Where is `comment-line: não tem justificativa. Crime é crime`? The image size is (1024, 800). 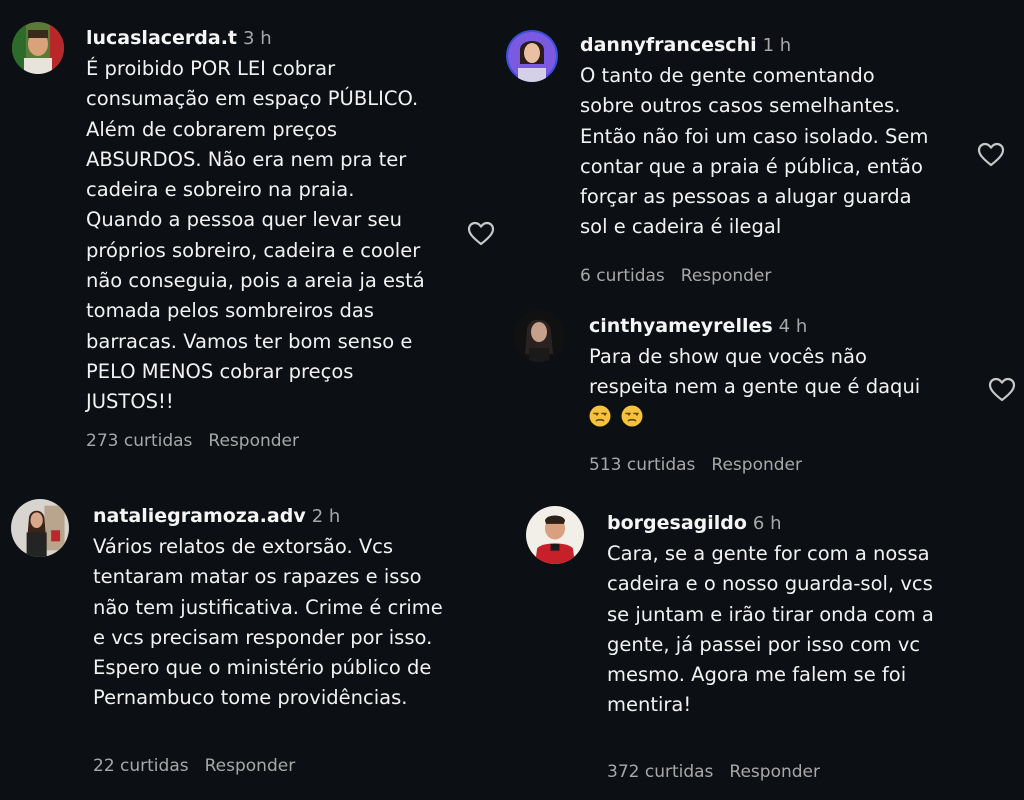 comment-line: não tem justificativa. Crime é crime is located at coordinates (268, 607).